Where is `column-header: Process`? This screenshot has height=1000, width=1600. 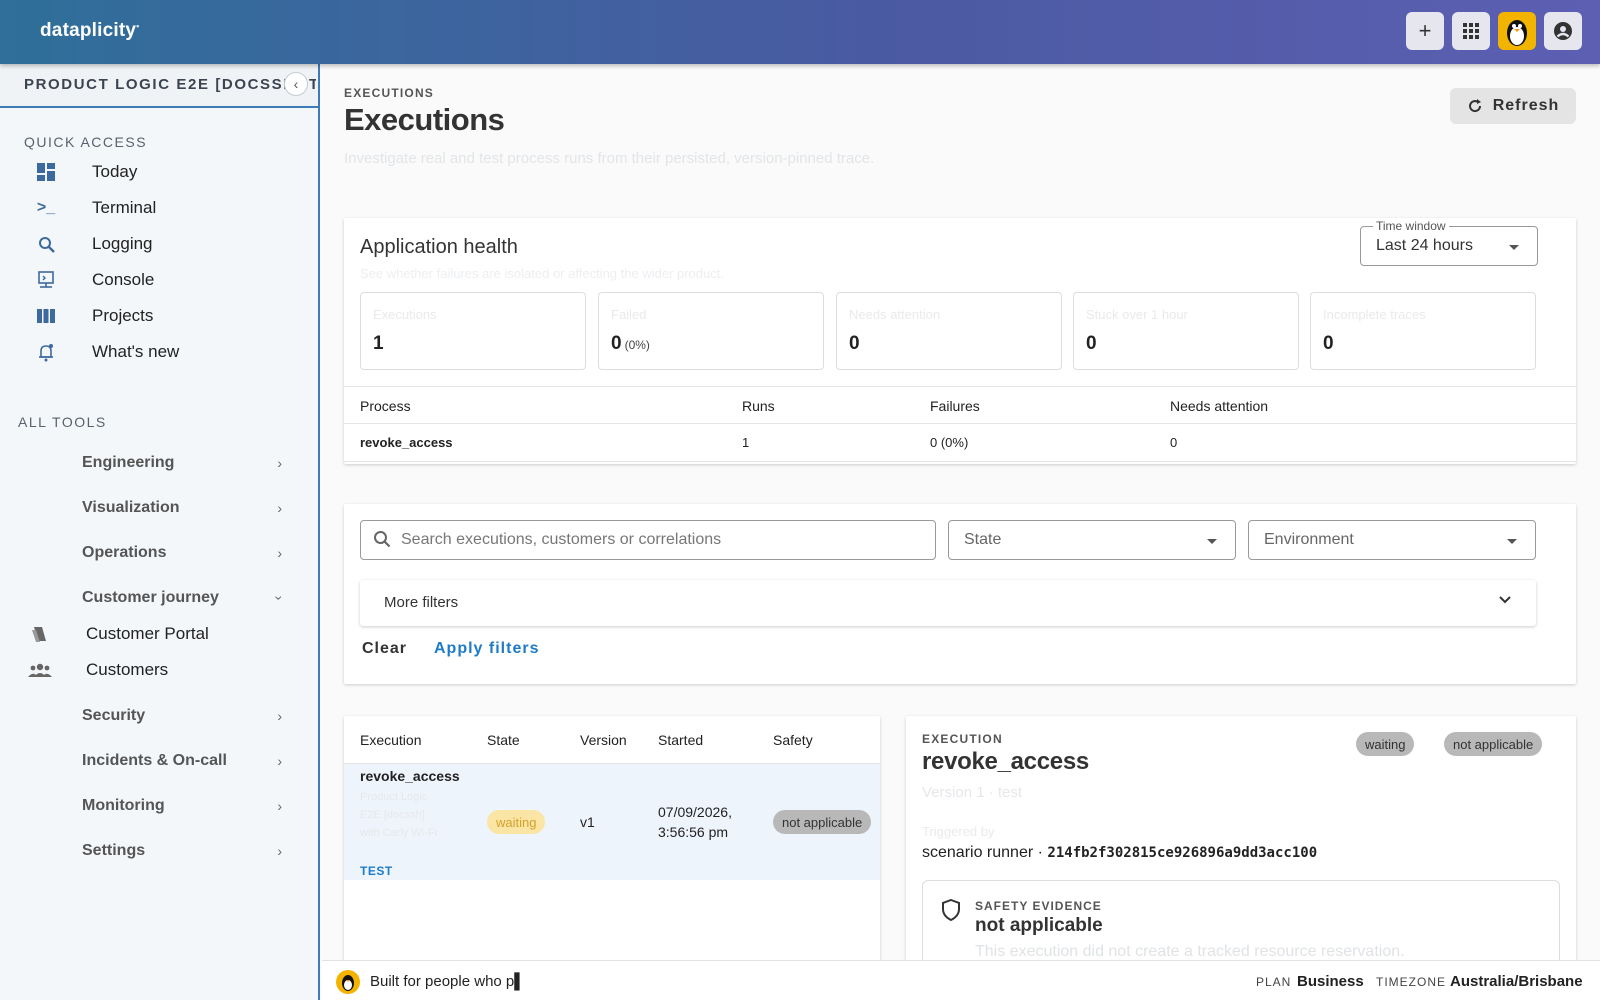 column-header: Process is located at coordinates (385, 406).